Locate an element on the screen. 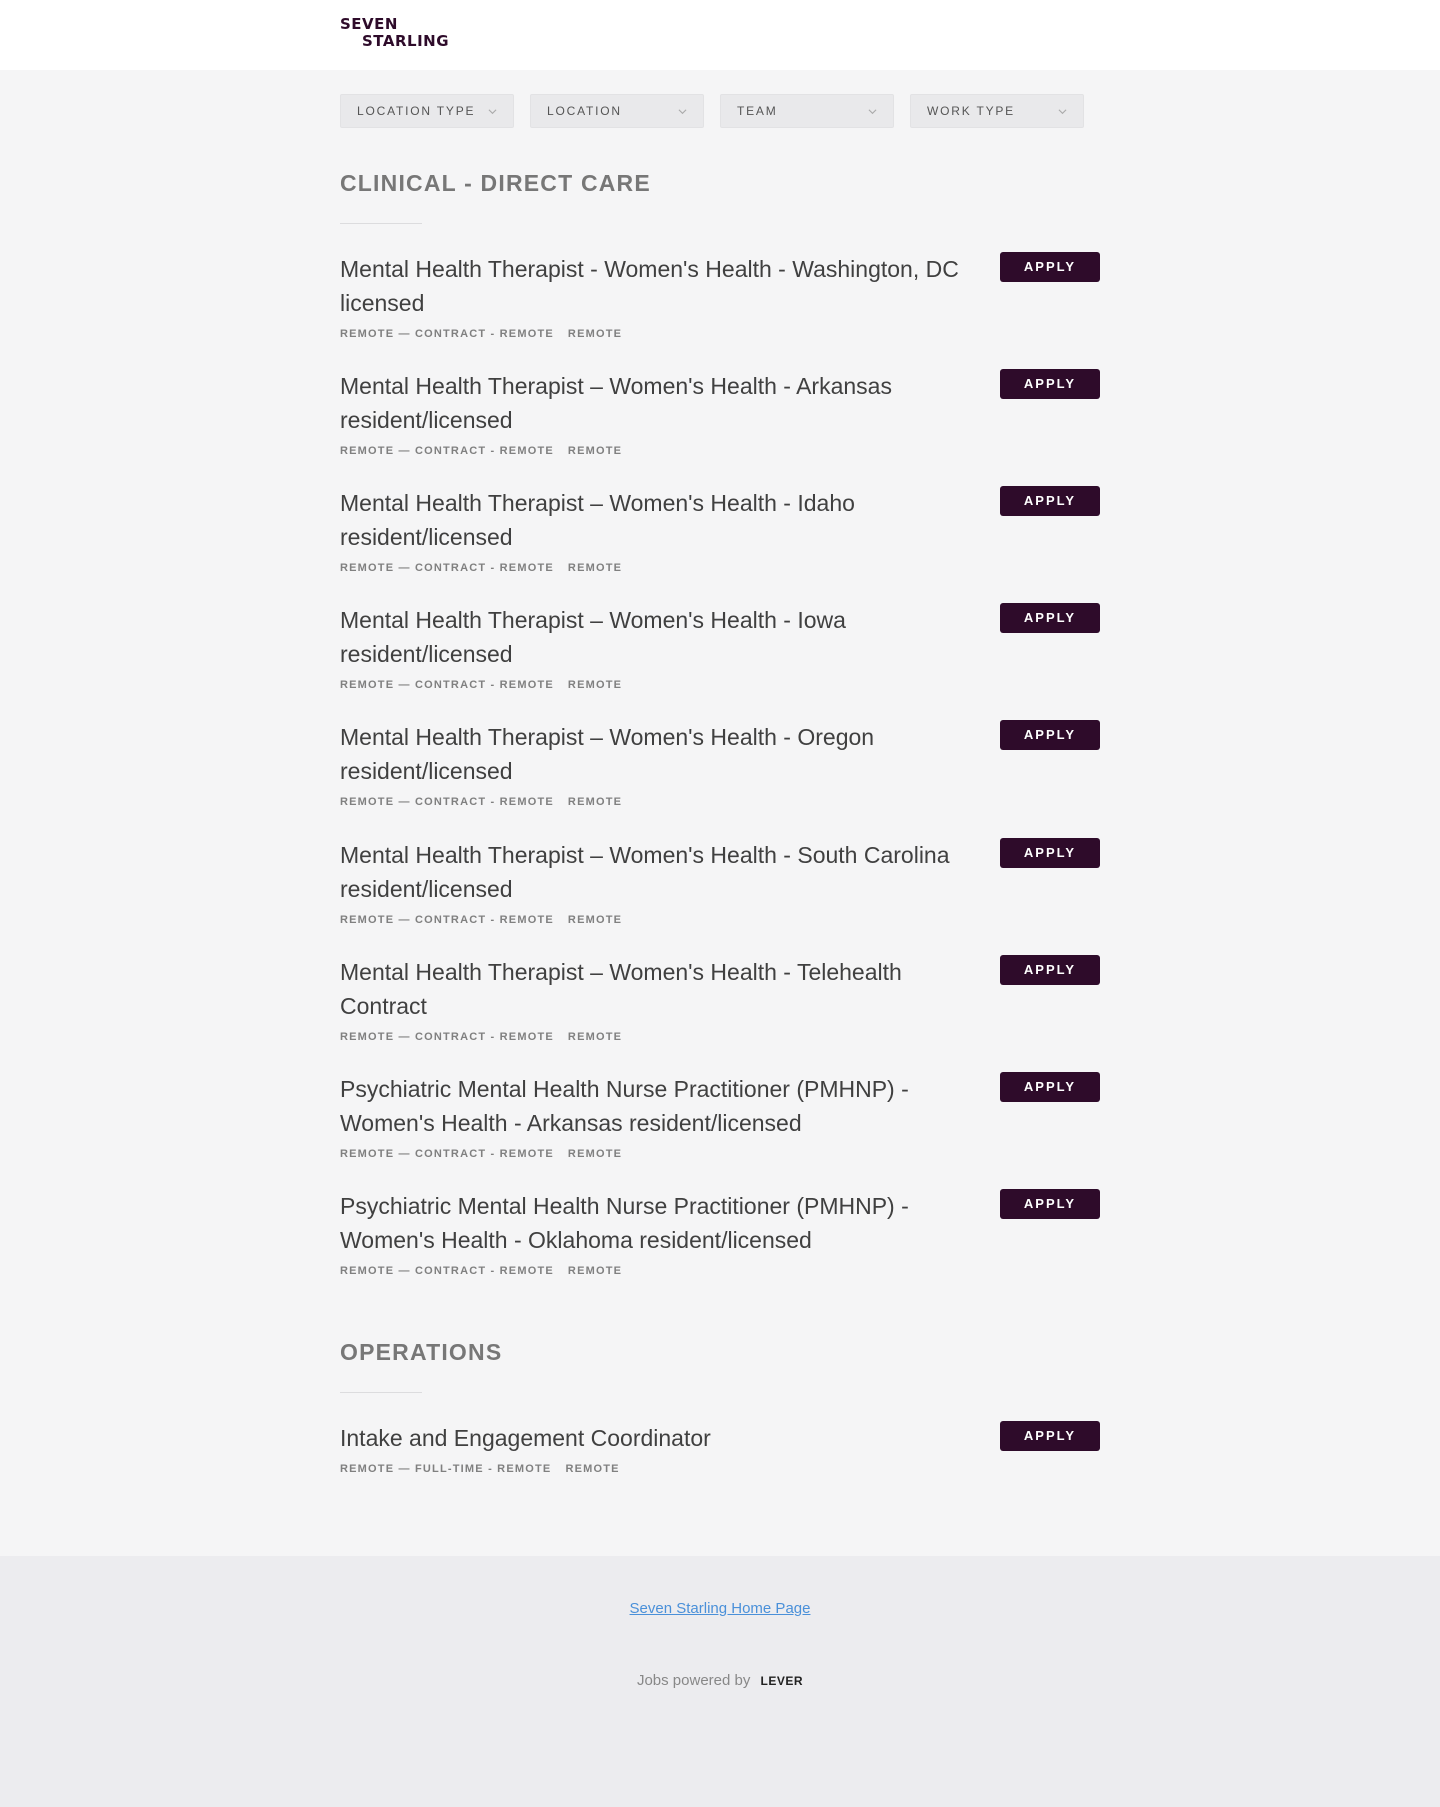 The image size is (1440, 1807). filter-label: LOCATION is located at coordinates (584, 111).